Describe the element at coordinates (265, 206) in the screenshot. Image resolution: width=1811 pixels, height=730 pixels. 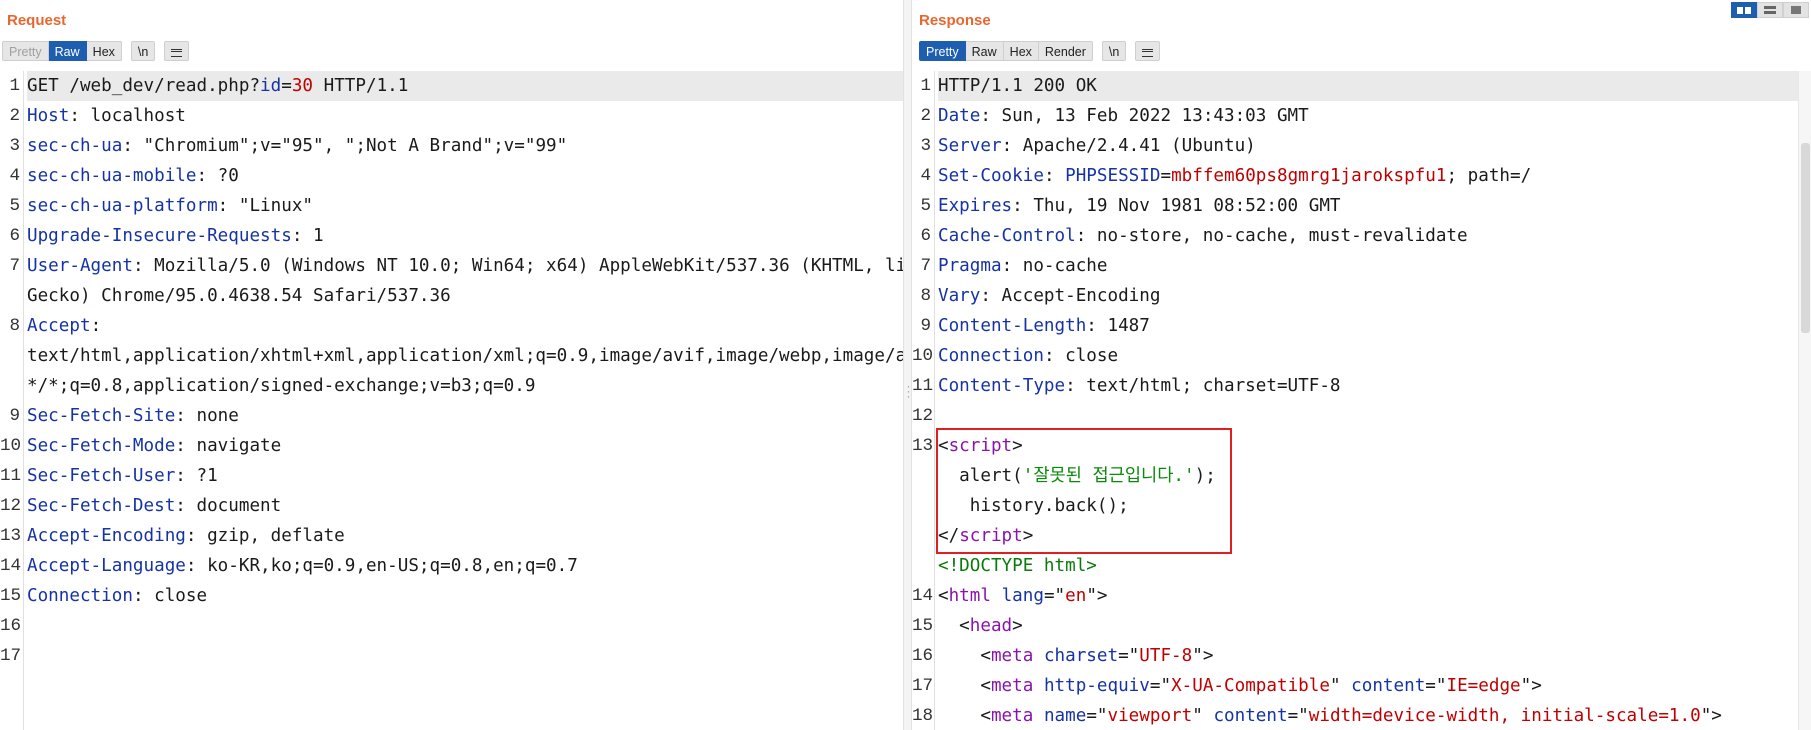
I see `code-token: : "Linux"` at that location.